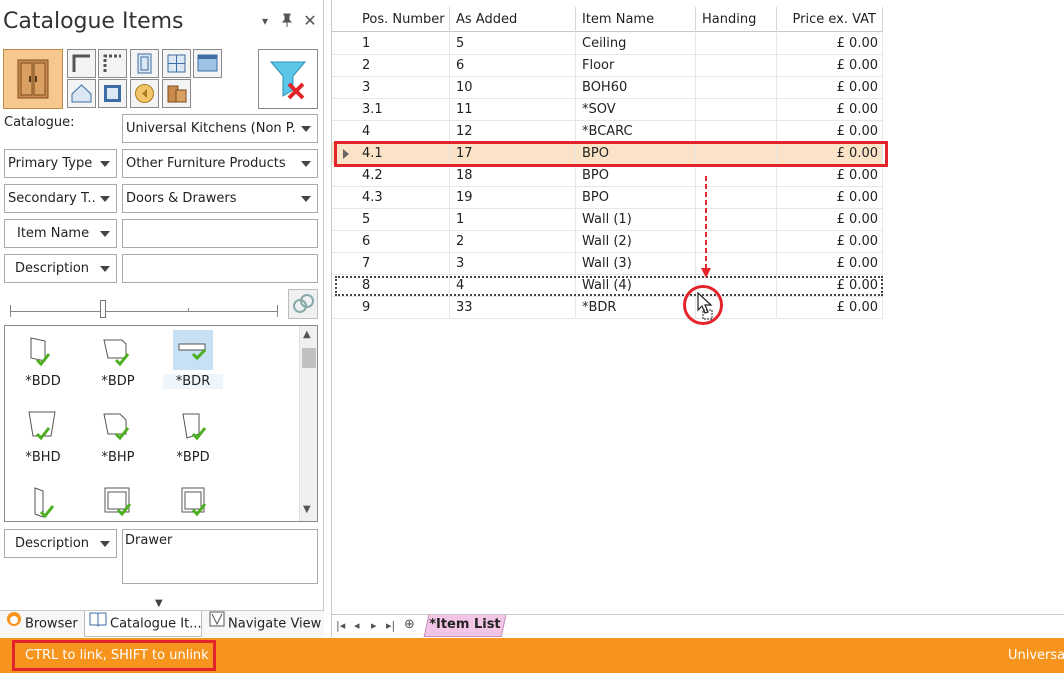  What do you see at coordinates (193, 435) in the screenshot?
I see `gallery-item: *BPD` at bounding box center [193, 435].